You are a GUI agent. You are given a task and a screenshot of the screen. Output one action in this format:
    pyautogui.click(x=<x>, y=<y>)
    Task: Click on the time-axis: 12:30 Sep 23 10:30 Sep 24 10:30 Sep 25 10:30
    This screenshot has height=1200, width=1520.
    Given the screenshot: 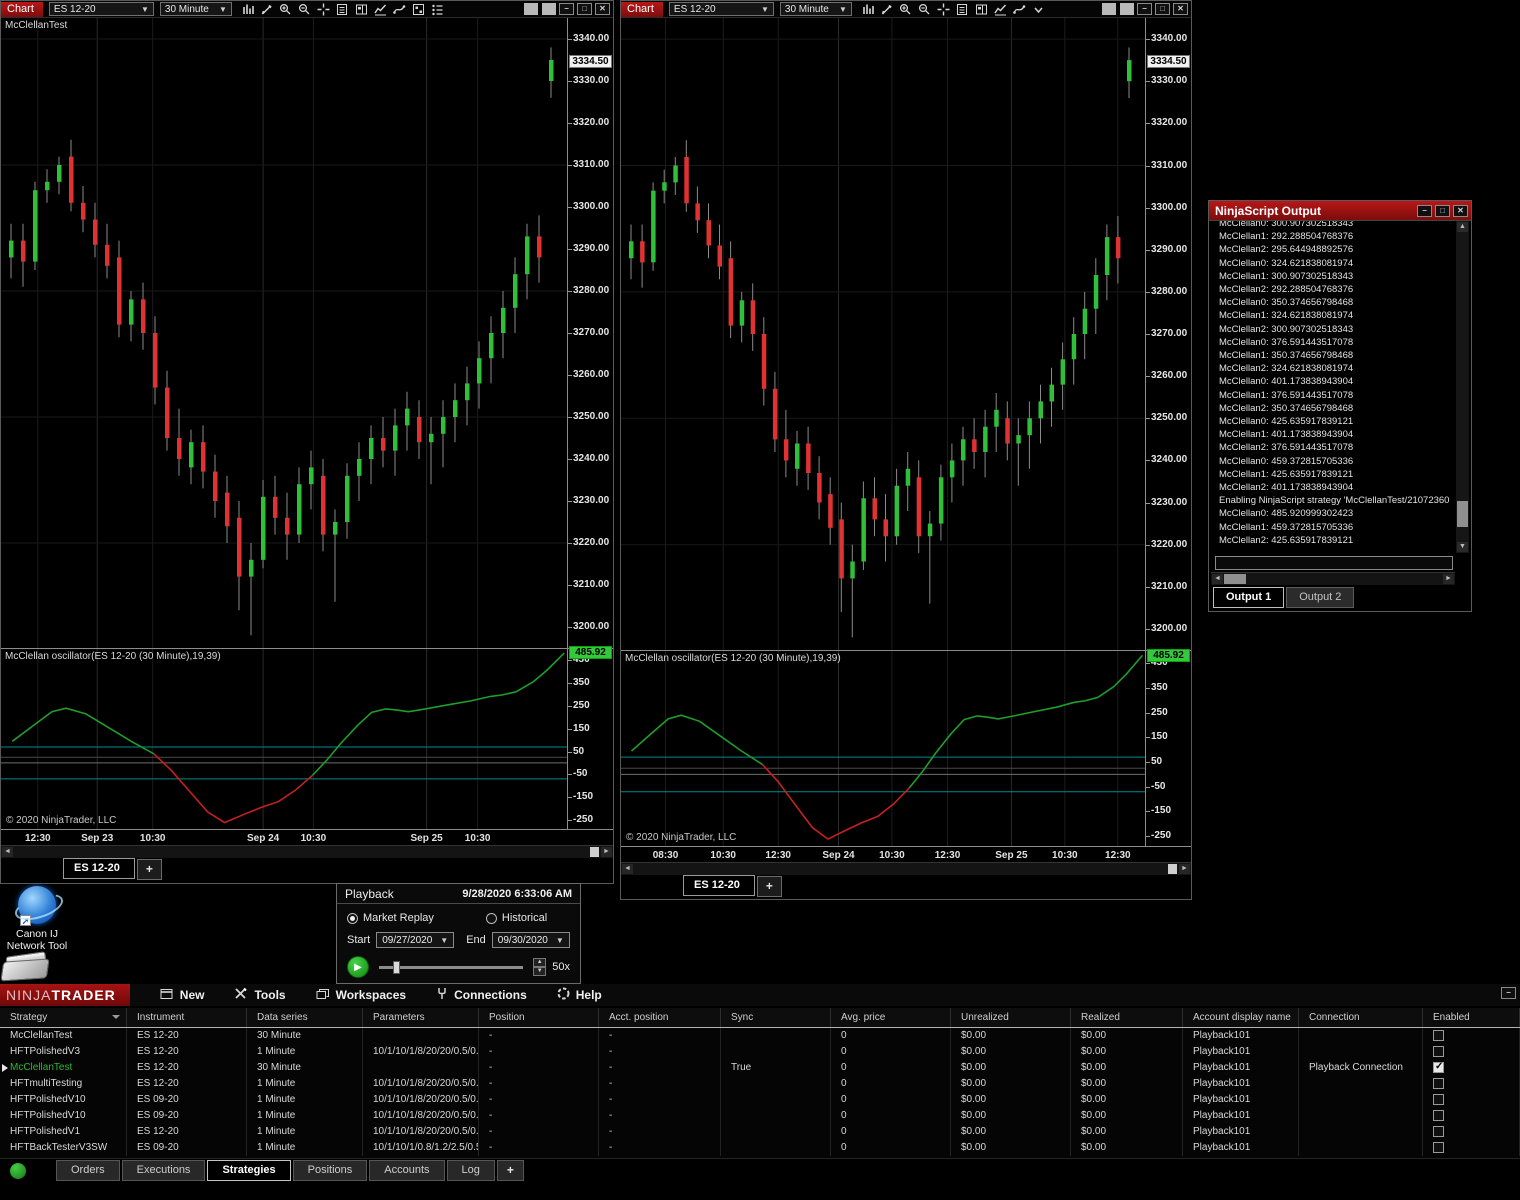 What is the action you would take?
    pyautogui.click(x=307, y=837)
    